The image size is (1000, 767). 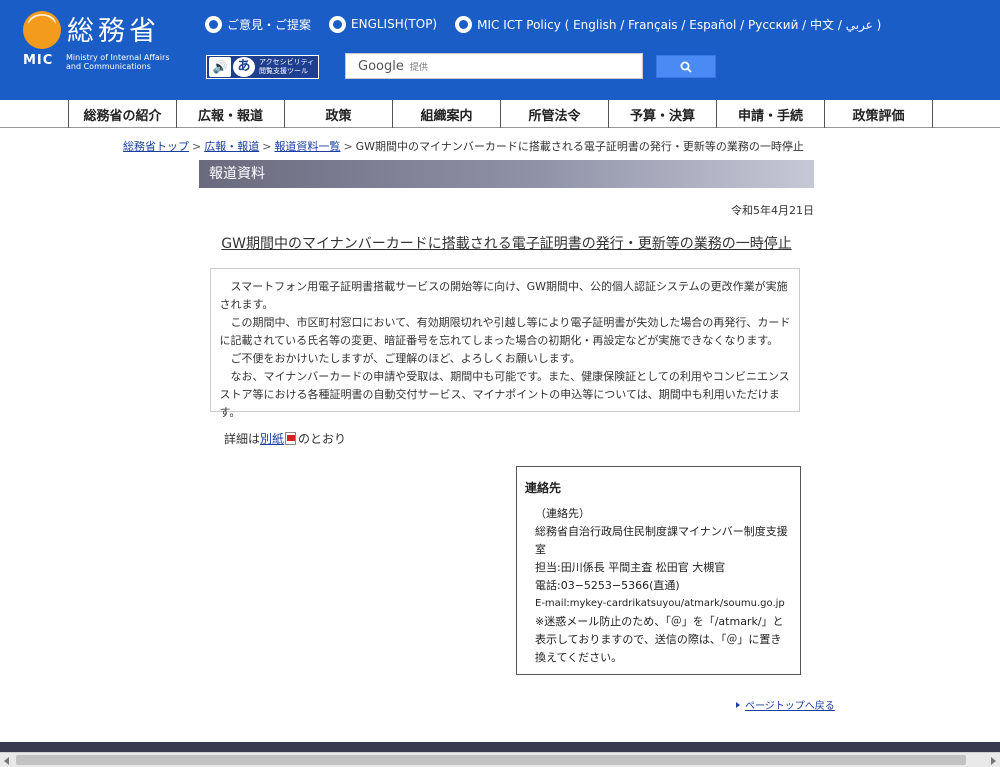 I want to click on nav-item-organization: 組織案内, so click(x=446, y=114).